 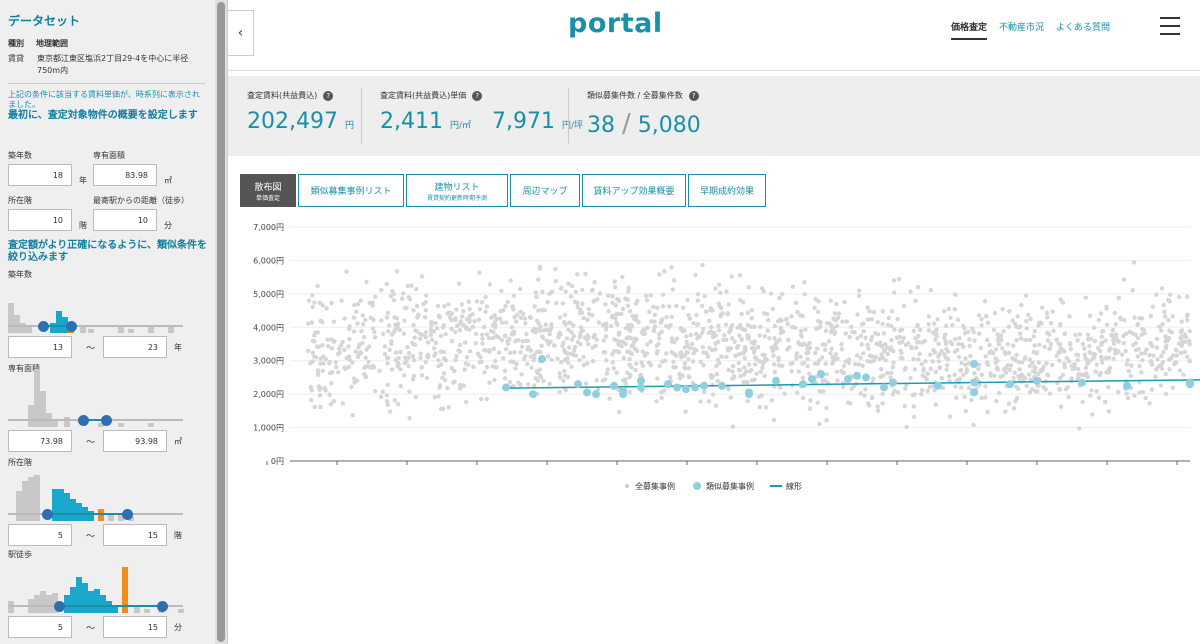 What do you see at coordinates (615, 23) in the screenshot?
I see `logo: portal` at bounding box center [615, 23].